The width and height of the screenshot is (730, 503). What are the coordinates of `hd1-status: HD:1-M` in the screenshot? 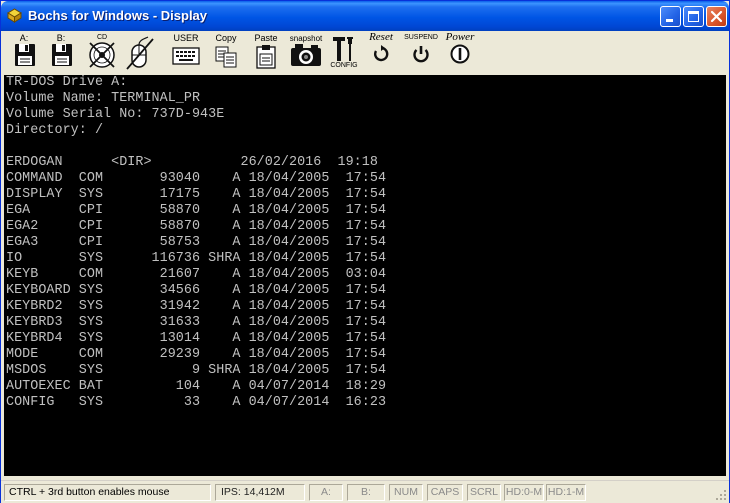 It's located at (566, 492).